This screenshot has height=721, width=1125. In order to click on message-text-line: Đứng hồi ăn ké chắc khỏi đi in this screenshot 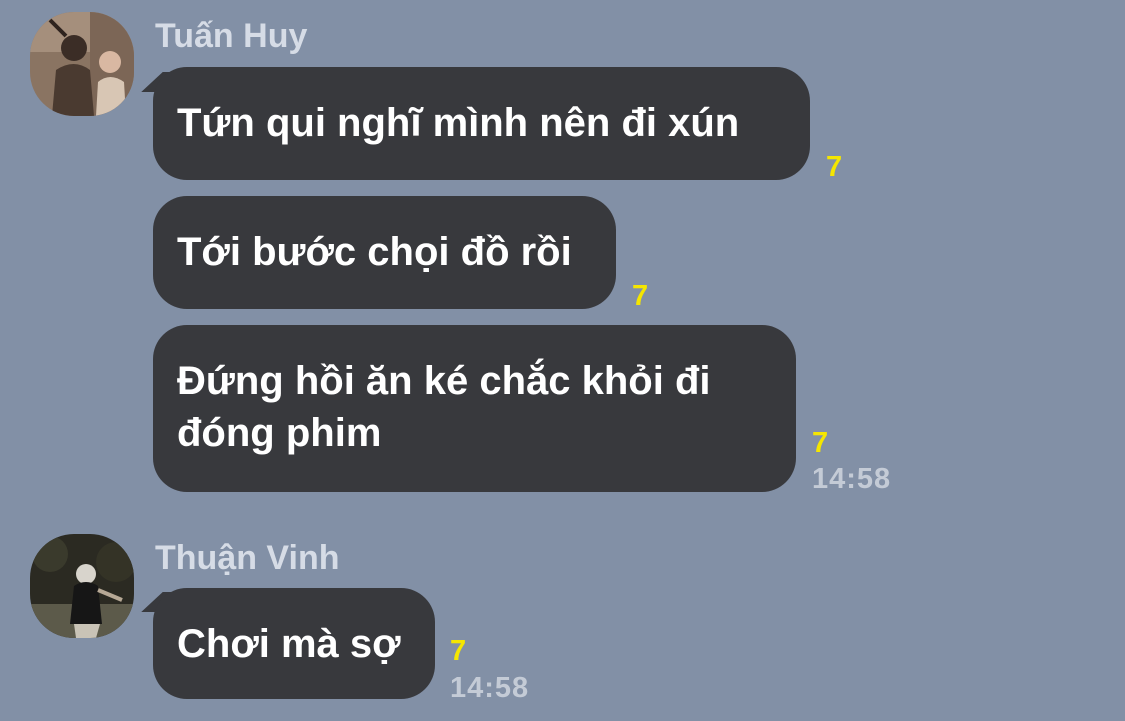, I will do `click(444, 381)`.